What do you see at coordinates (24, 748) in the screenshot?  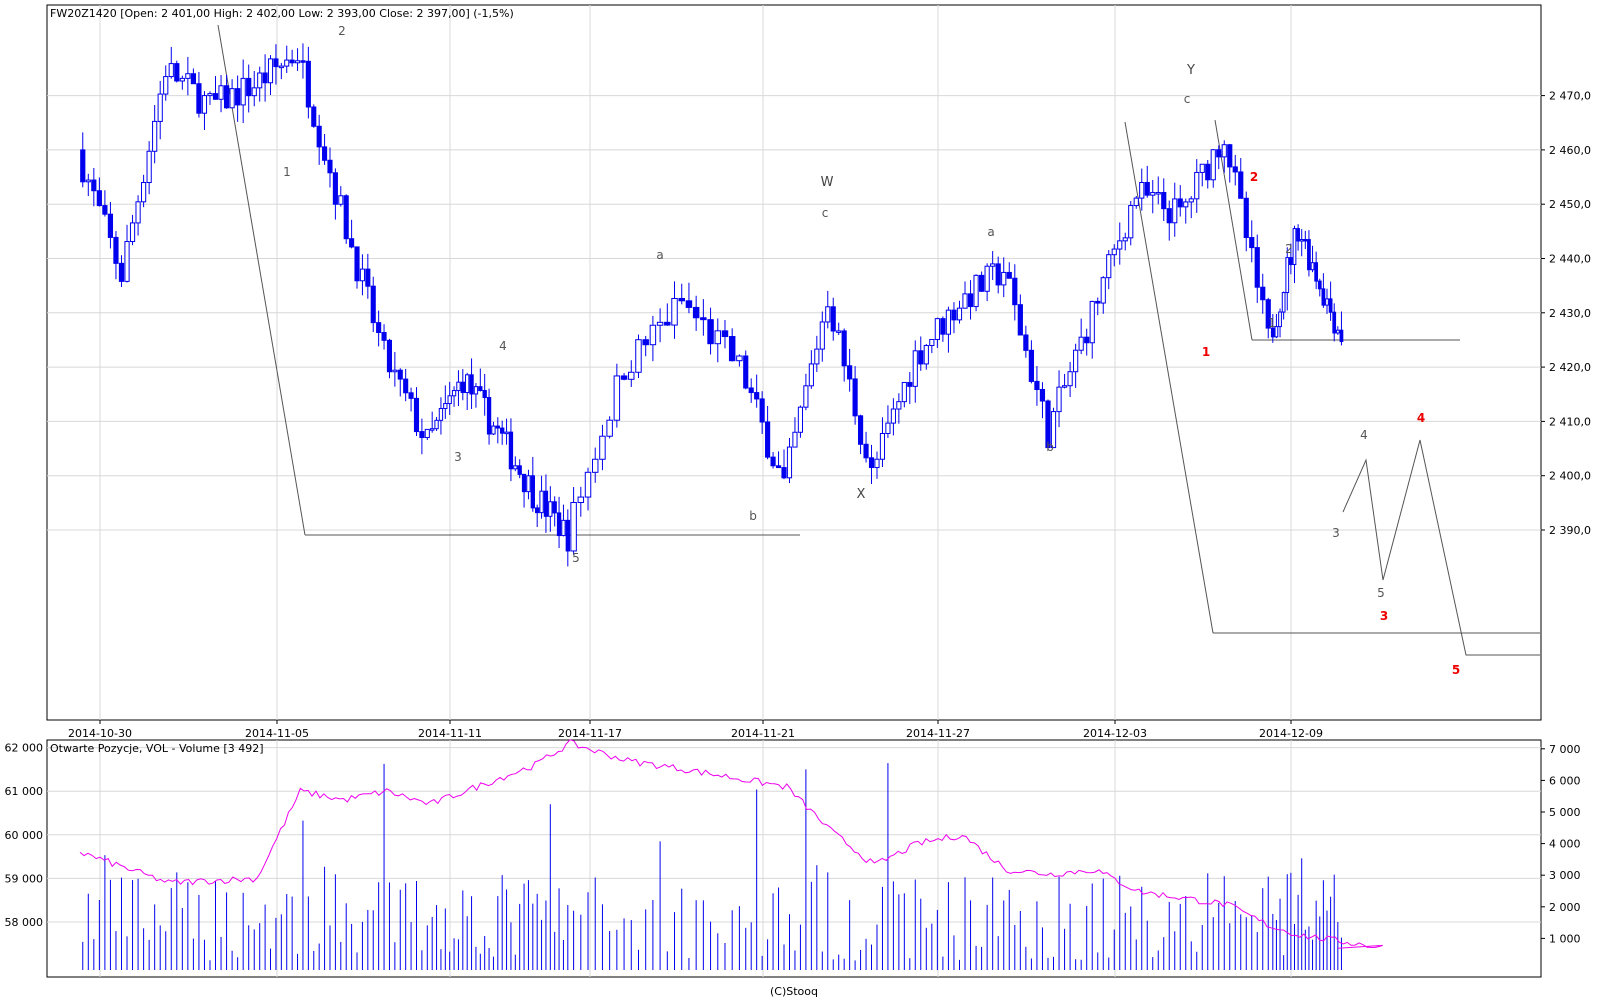 I see `oi-tick-label: 62 000` at bounding box center [24, 748].